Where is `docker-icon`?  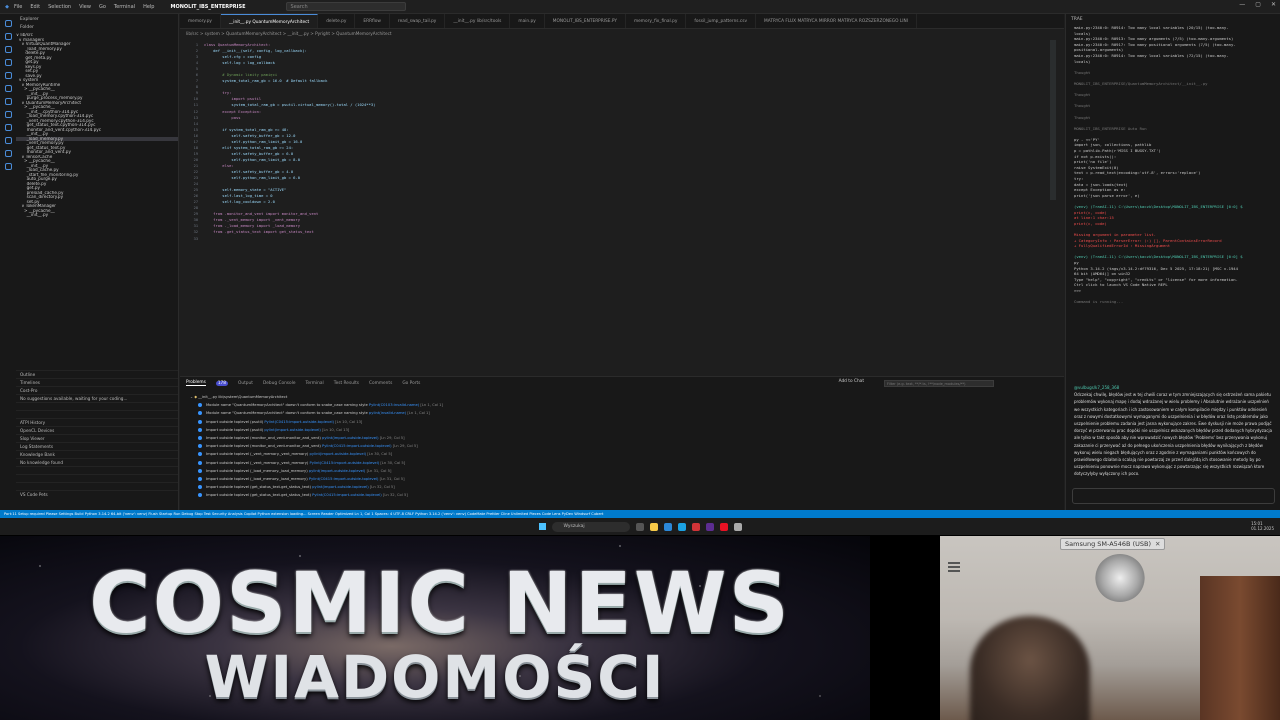 docker-icon is located at coordinates (8, 114).